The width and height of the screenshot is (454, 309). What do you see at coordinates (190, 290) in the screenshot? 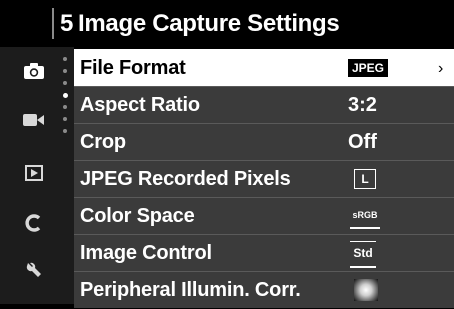
I see `row-label: Peripheral Illumin. Corr.` at bounding box center [190, 290].